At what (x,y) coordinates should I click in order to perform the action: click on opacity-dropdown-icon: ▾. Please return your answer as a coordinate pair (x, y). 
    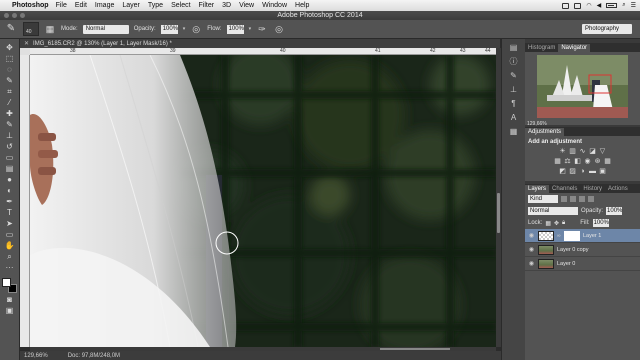
    Looking at the image, I should click on (184, 29).